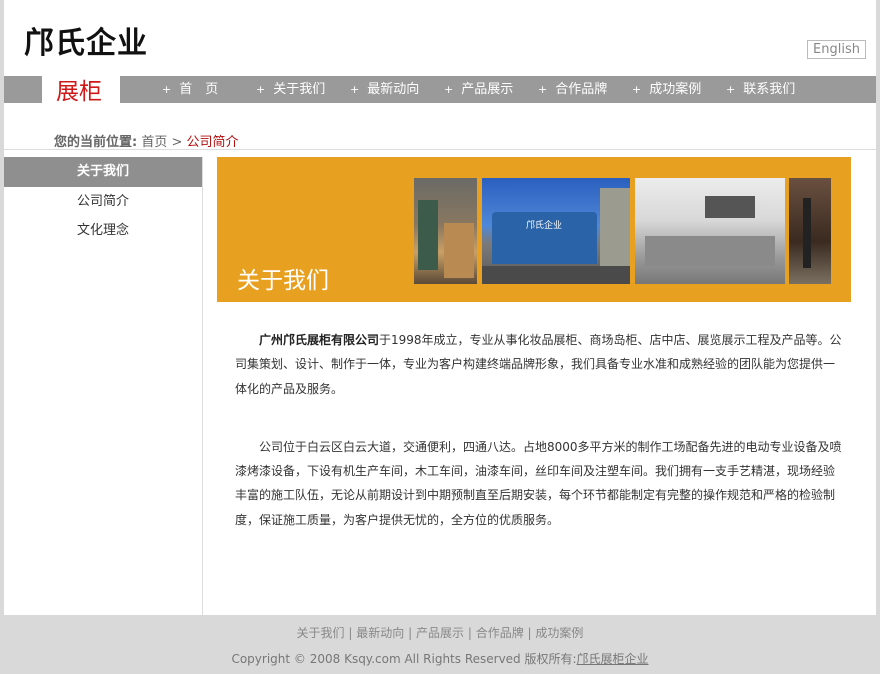  Describe the element at coordinates (675, 89) in the screenshot. I see `nav-item-label: 成功案例` at that location.